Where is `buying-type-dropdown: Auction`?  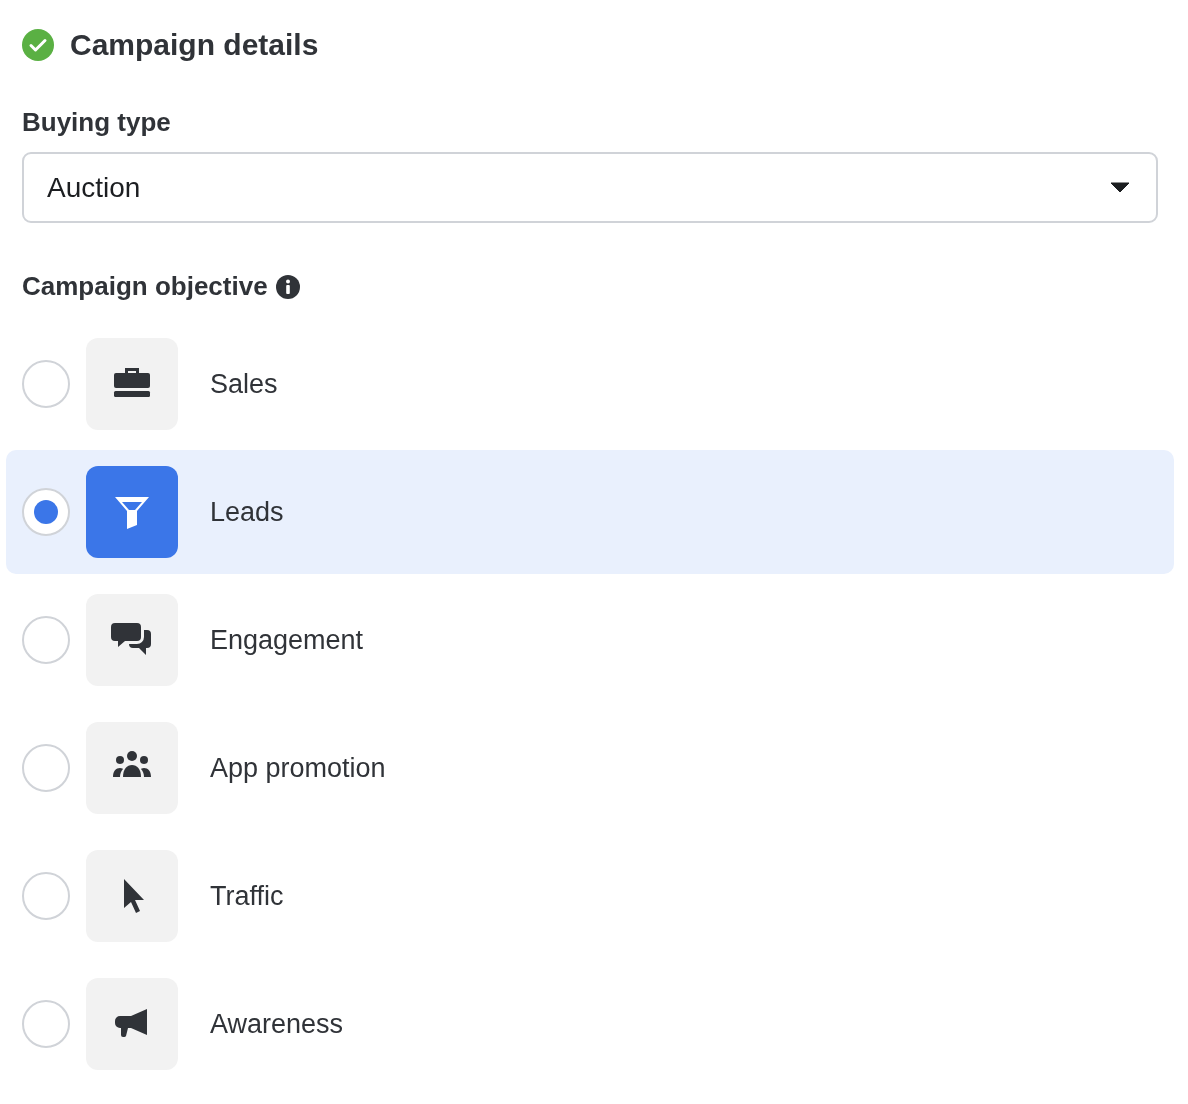
buying-type-dropdown: Auction is located at coordinates (590, 187).